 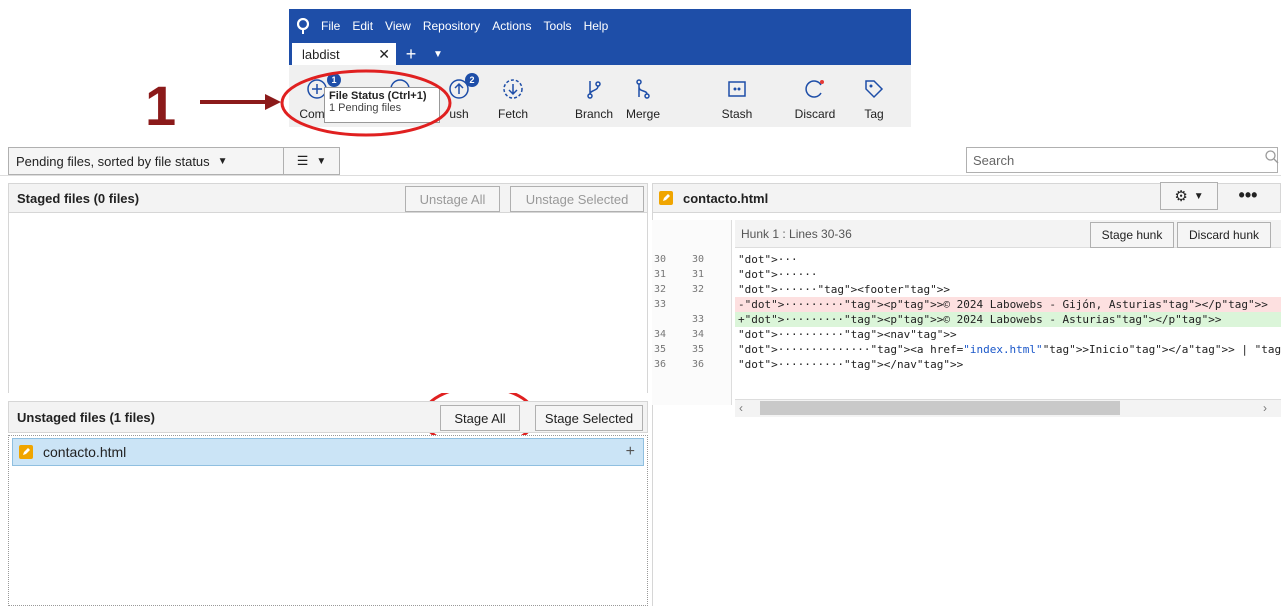 I want to click on old-line-number: 30, so click(x=660, y=259).